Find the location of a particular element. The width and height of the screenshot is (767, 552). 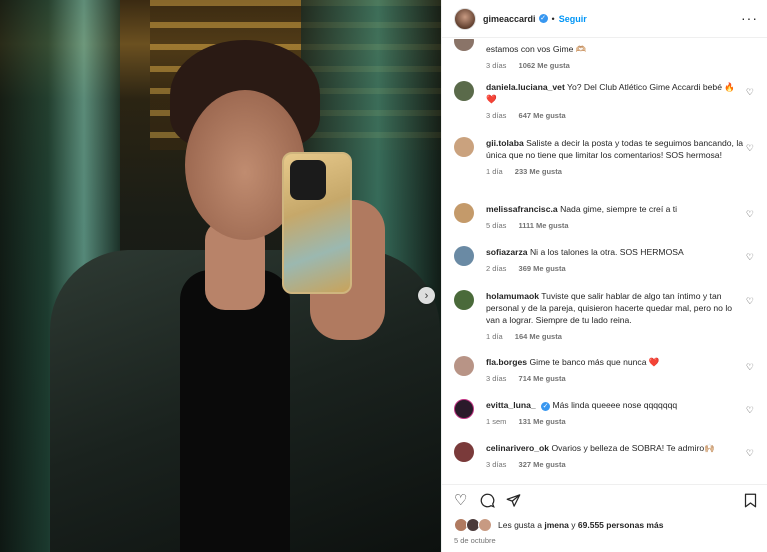

comment-likes: 714 Me gusta is located at coordinates (542, 378).